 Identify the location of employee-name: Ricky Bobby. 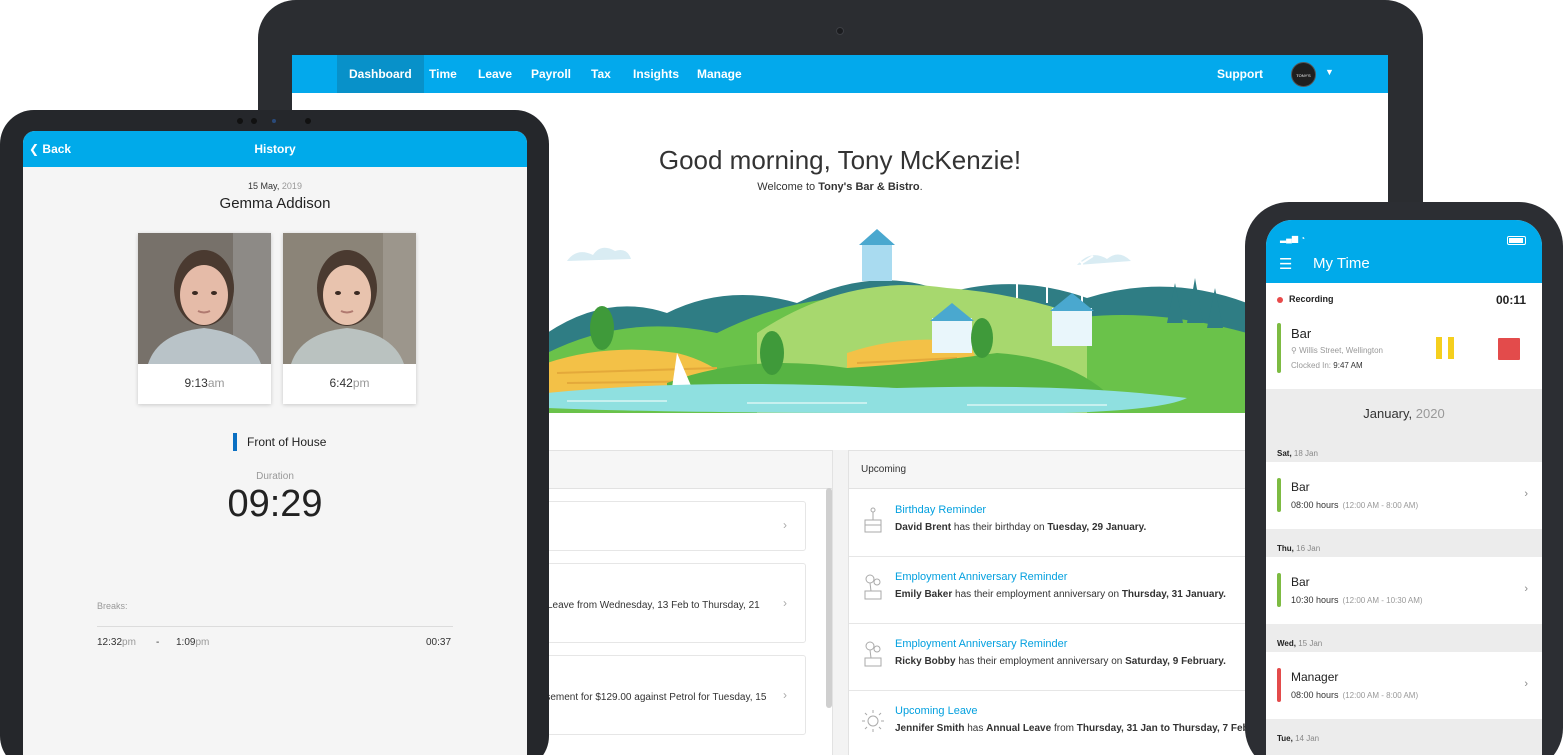
(925, 661).